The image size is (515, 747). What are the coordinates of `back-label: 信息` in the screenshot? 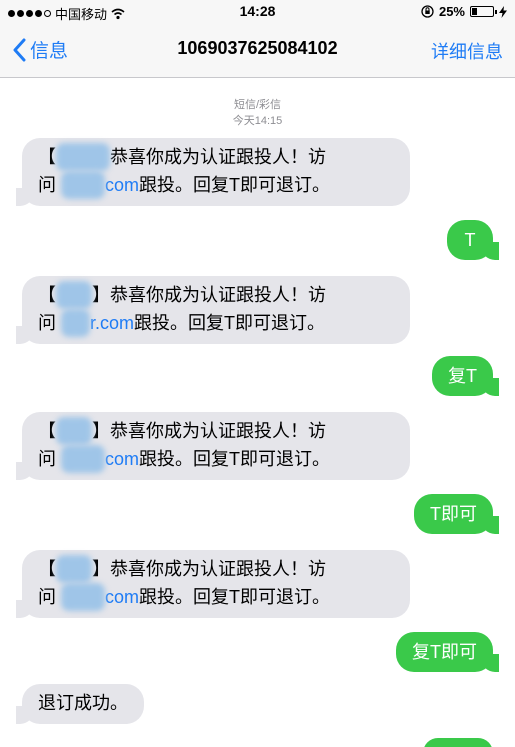 It's located at (49, 51).